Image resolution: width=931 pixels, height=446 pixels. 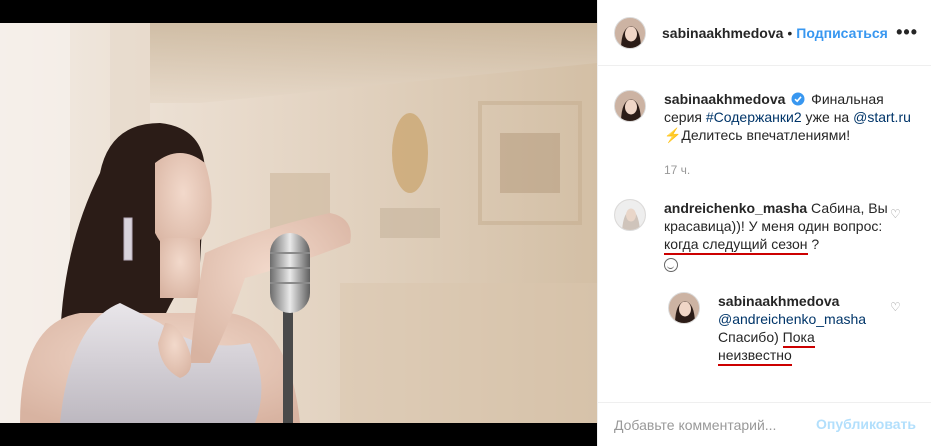 I want to click on comment-username: andreichenko_masha, so click(x=735, y=208).